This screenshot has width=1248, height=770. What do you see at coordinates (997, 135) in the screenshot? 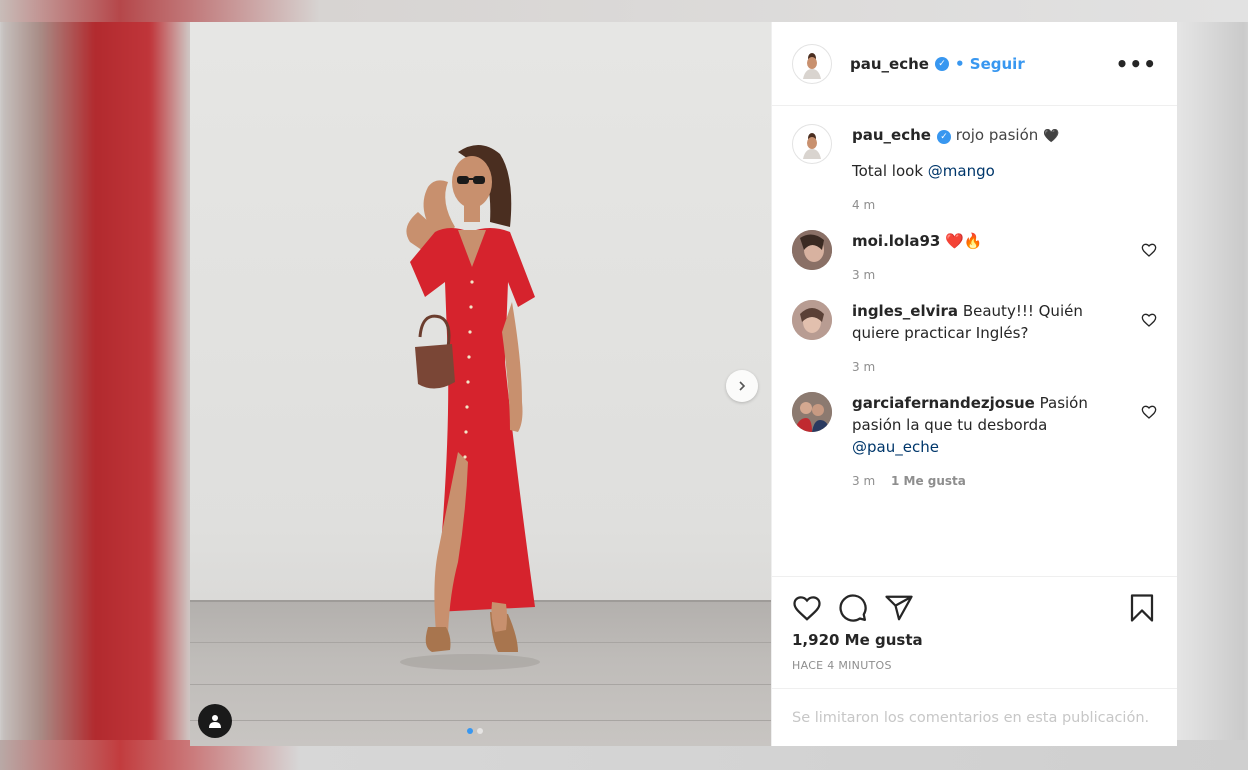
I see `caption-text: rojo pasión` at bounding box center [997, 135].